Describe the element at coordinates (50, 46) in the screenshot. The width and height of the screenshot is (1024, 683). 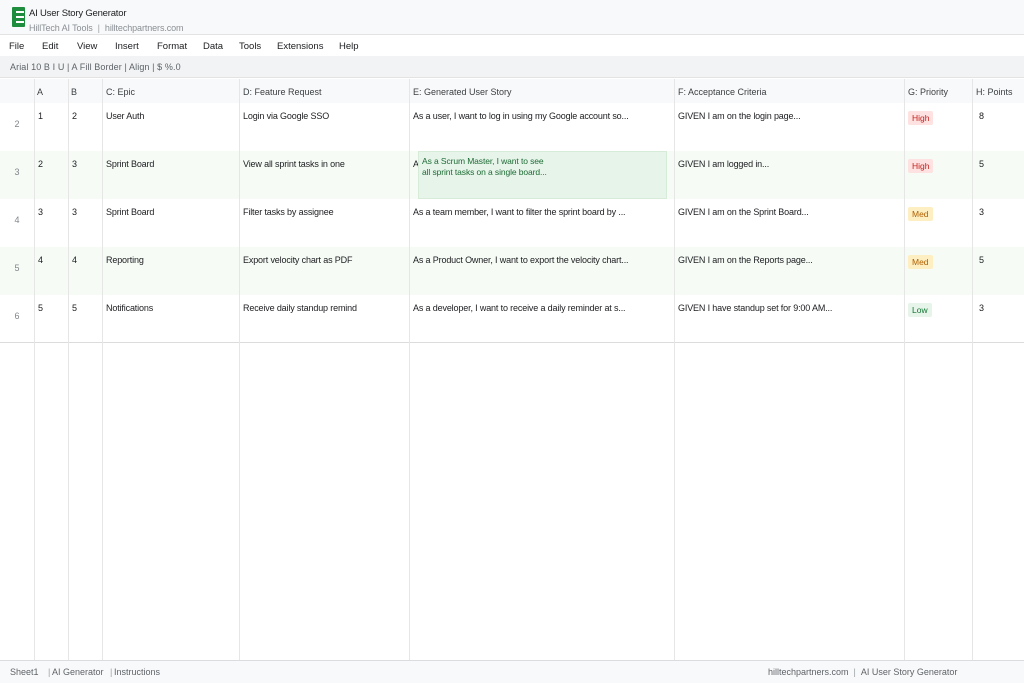
I see `menu-edit: Edit` at that location.